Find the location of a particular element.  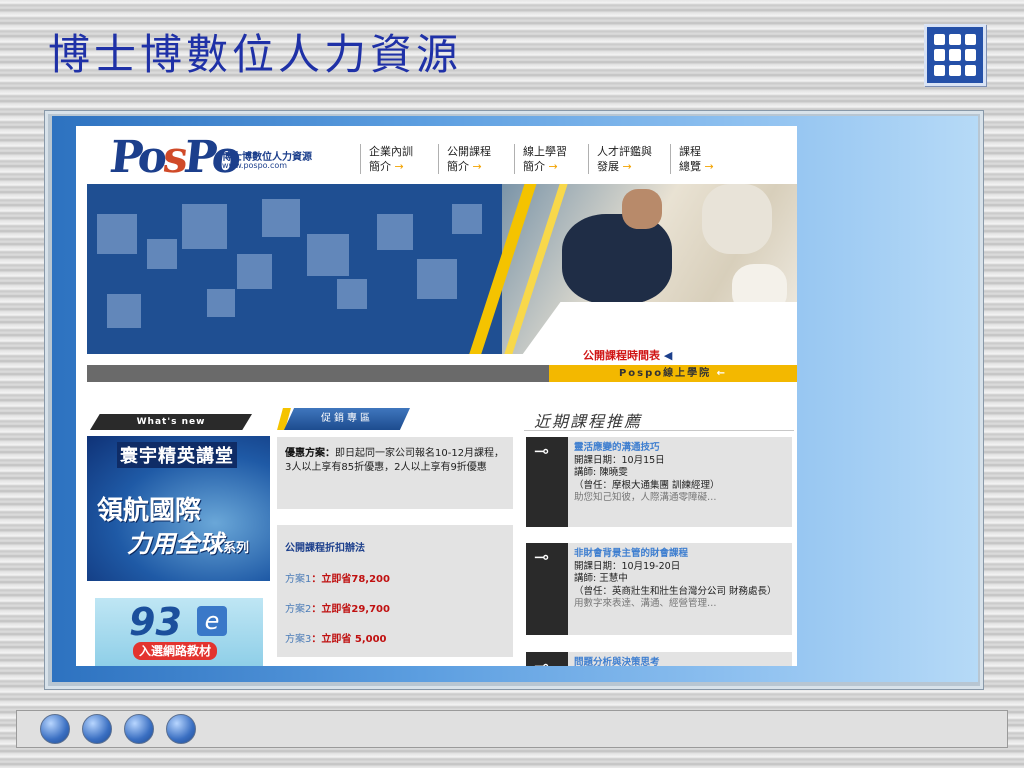

global-elite-lecture-banner: 寰宇精英講堂 領航國際 力用全球系列 is located at coordinates (178, 508).